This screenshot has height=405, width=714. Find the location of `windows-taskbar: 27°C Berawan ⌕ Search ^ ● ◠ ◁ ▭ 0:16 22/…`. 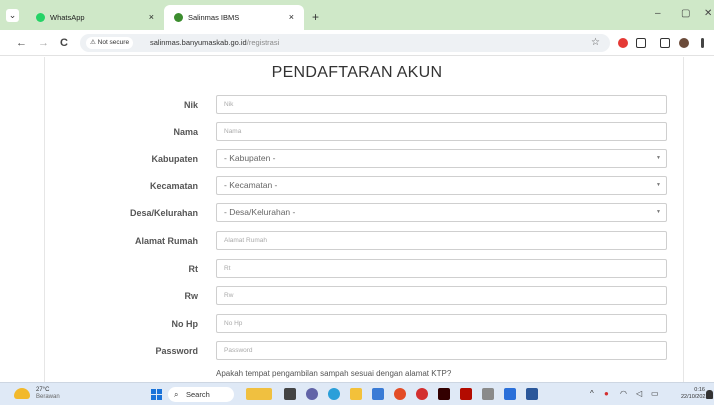

windows-taskbar: 27°C Berawan ⌕ Search ^ ● ◠ ◁ ▭ 0:16 22/… is located at coordinates (357, 393).